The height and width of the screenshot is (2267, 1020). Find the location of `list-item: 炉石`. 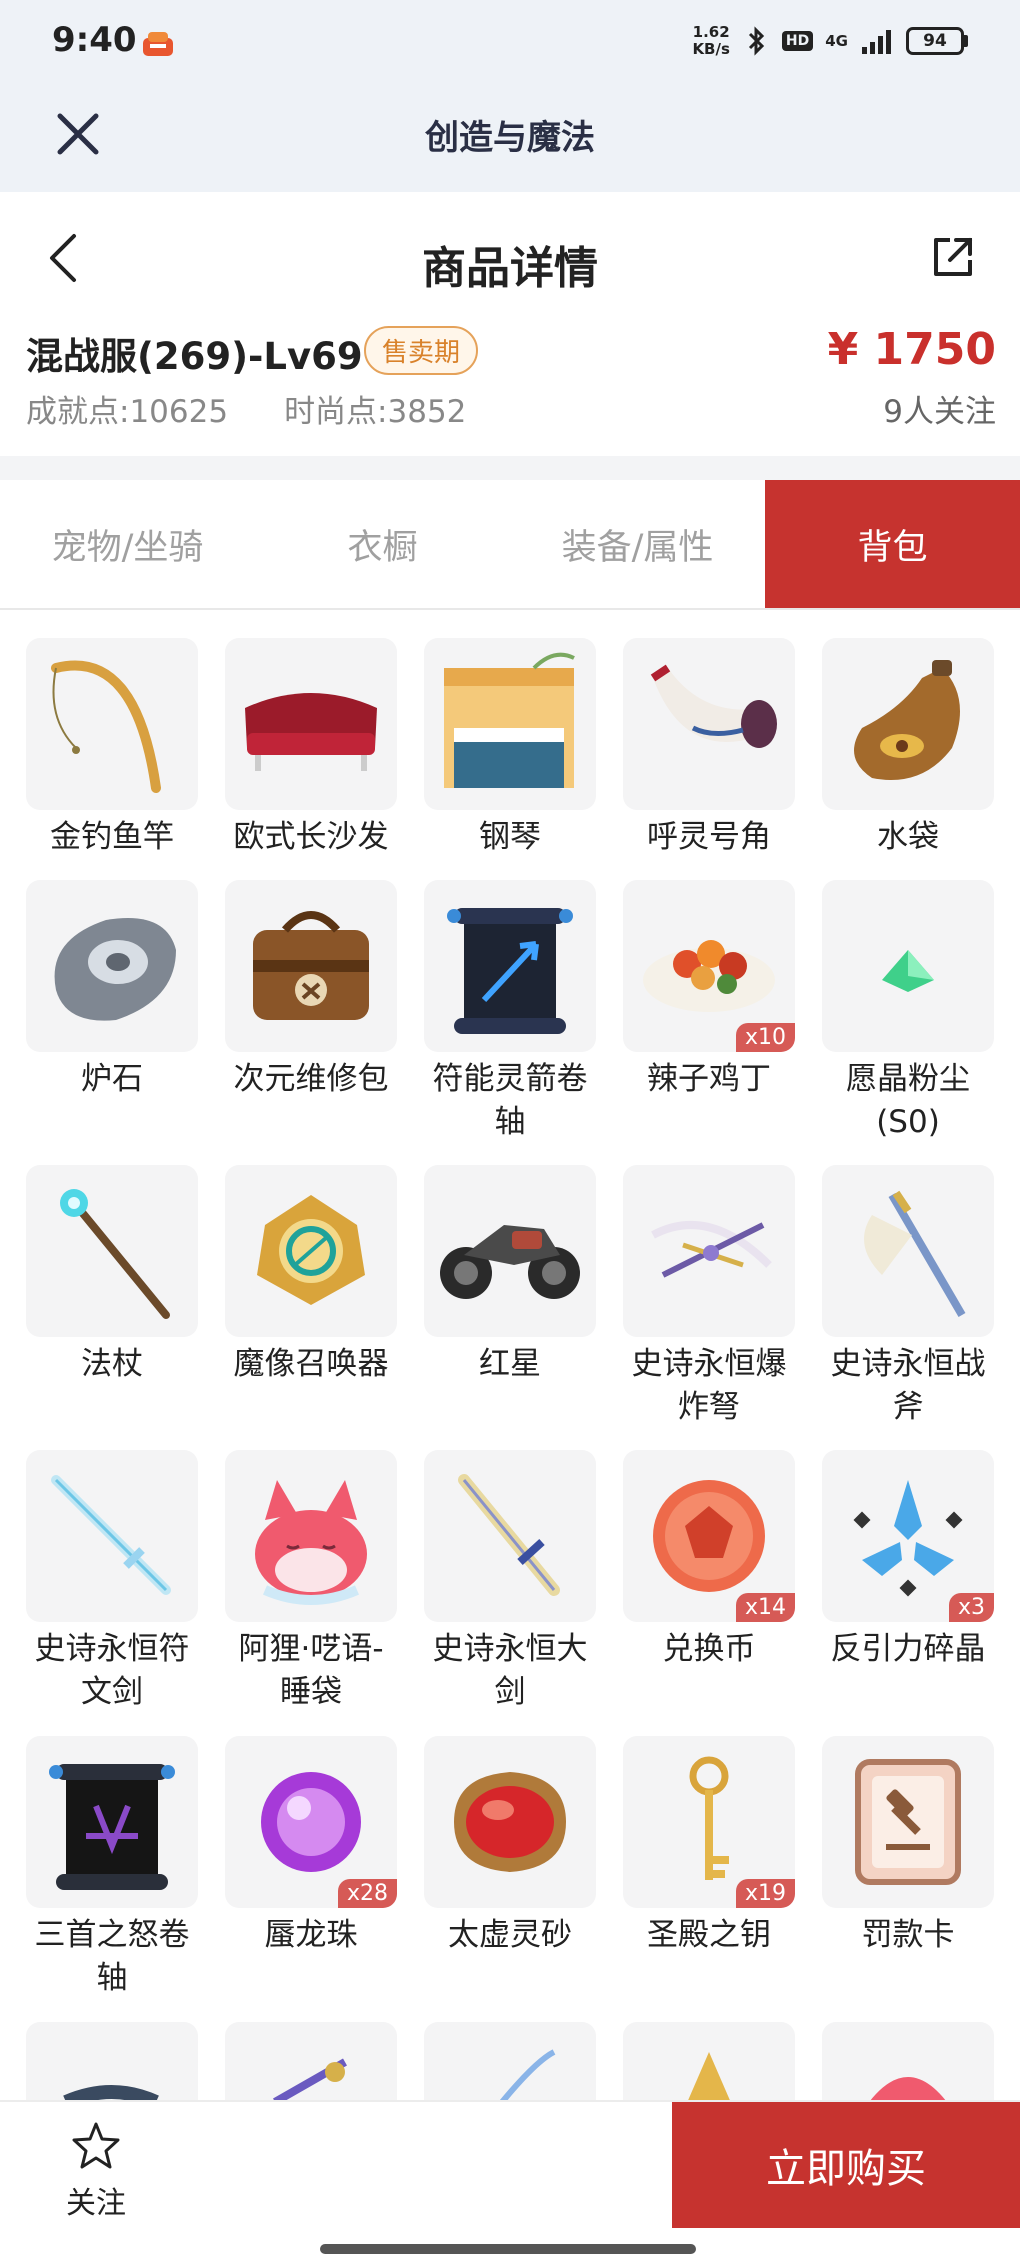

list-item: 炉石 is located at coordinates (112, 990).